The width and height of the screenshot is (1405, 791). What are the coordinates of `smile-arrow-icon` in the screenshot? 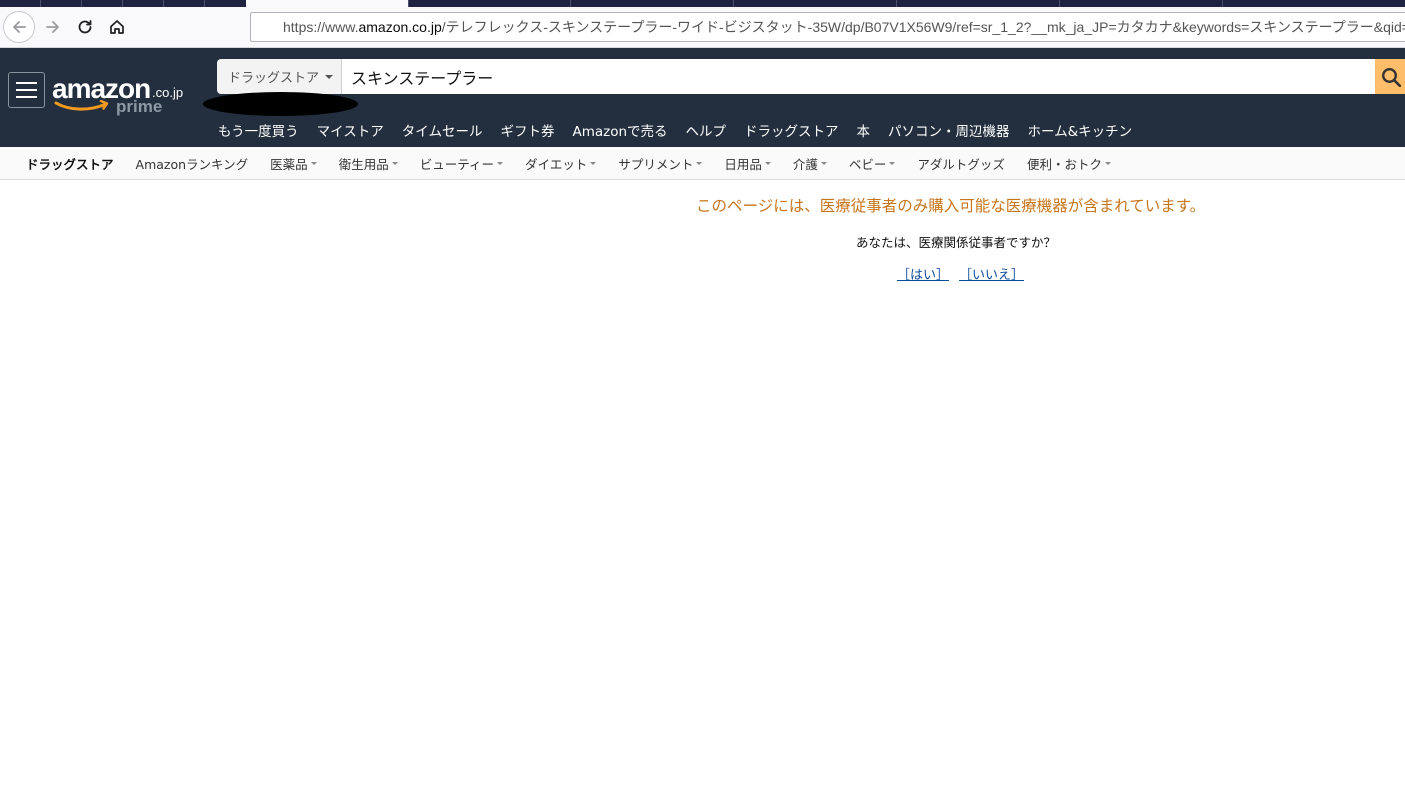 It's located at (81, 105).